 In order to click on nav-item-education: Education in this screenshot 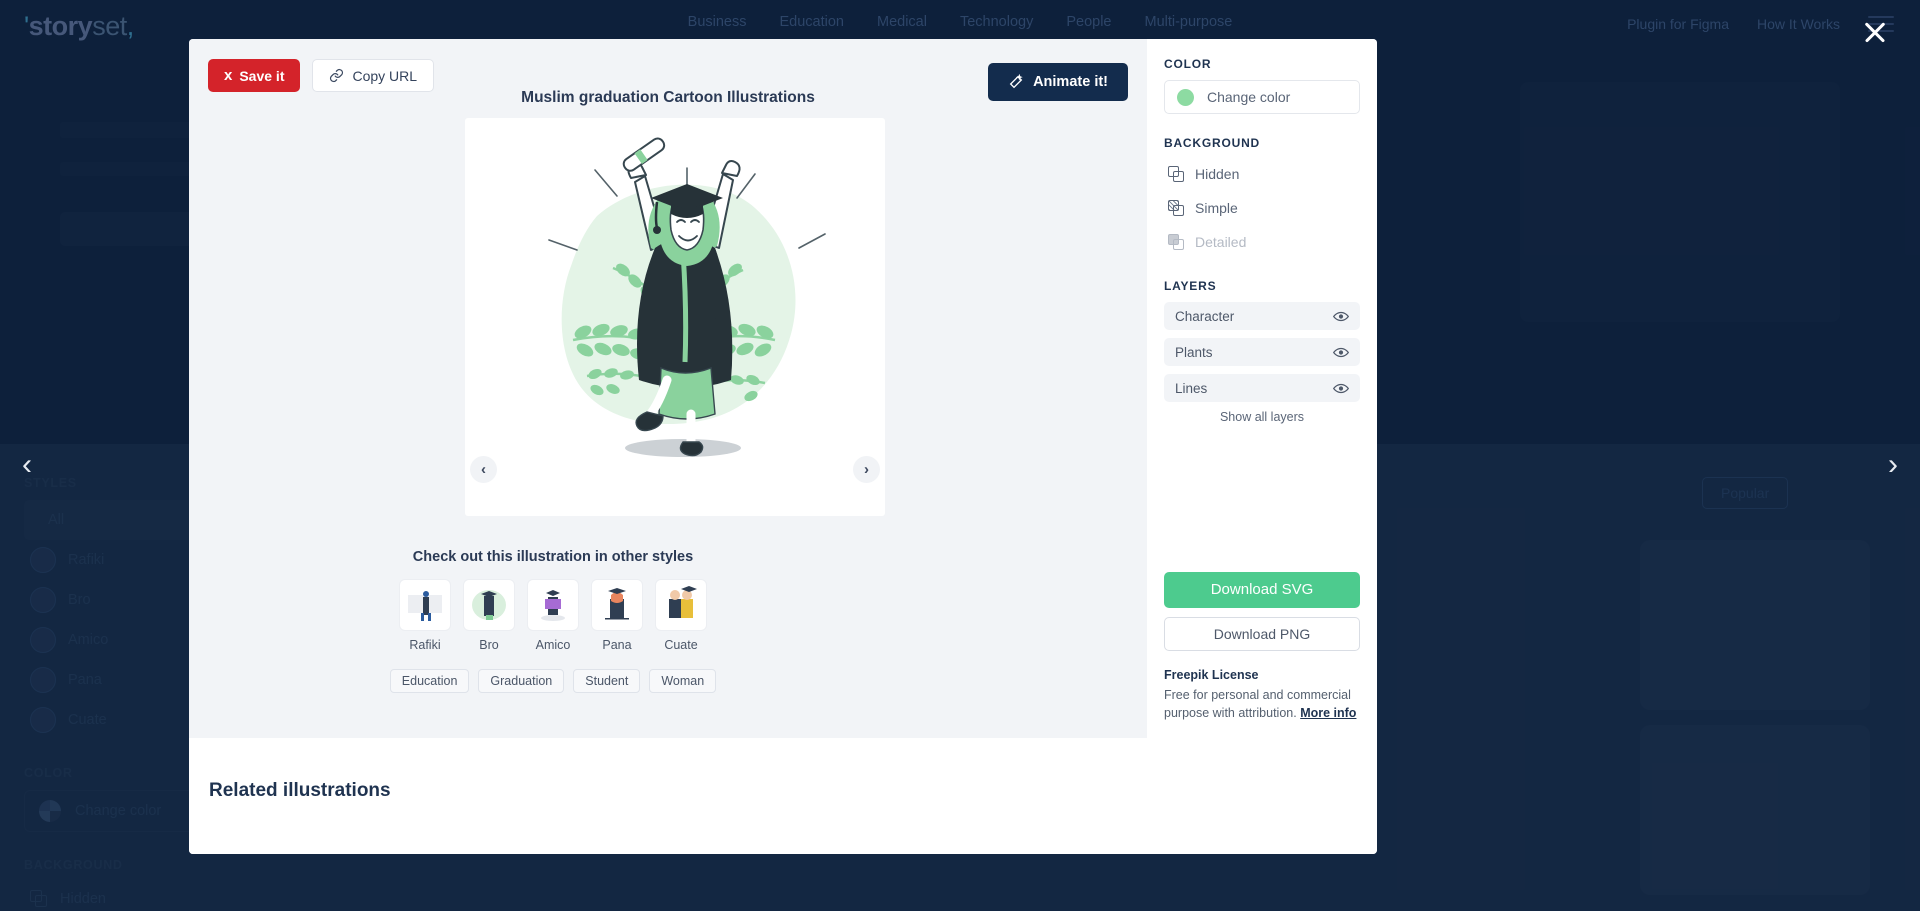, I will do `click(812, 22)`.